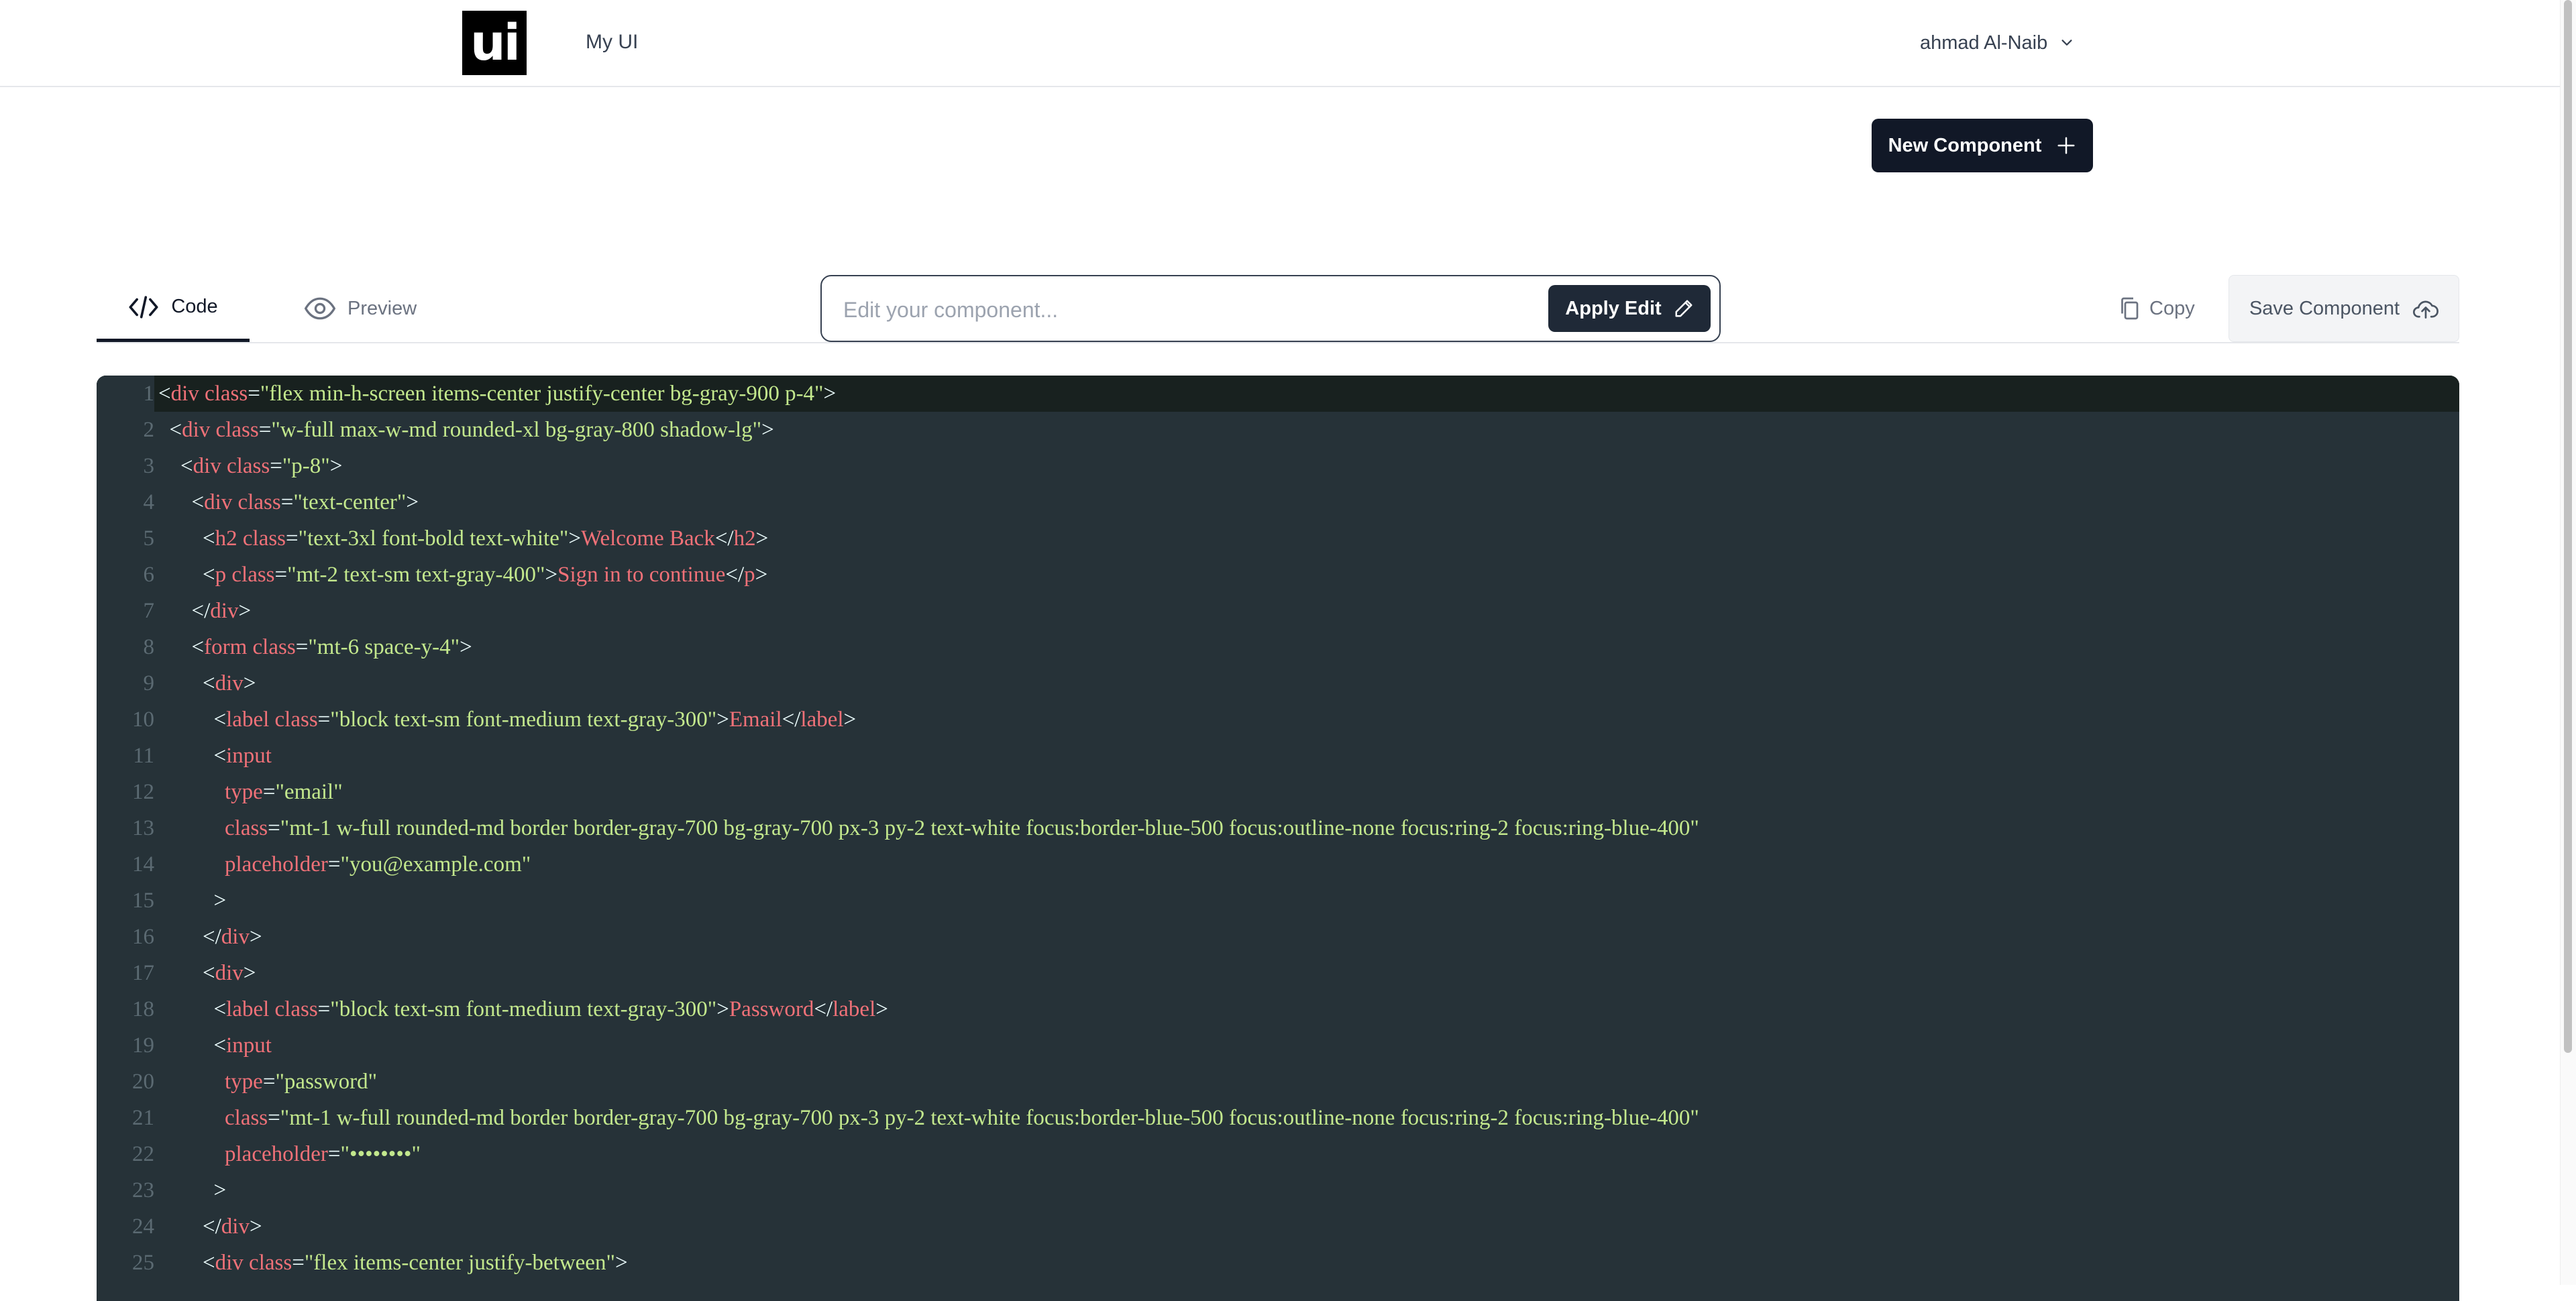 Image resolution: width=2576 pixels, height=1301 pixels. I want to click on new-component-label: New Component, so click(1965, 145).